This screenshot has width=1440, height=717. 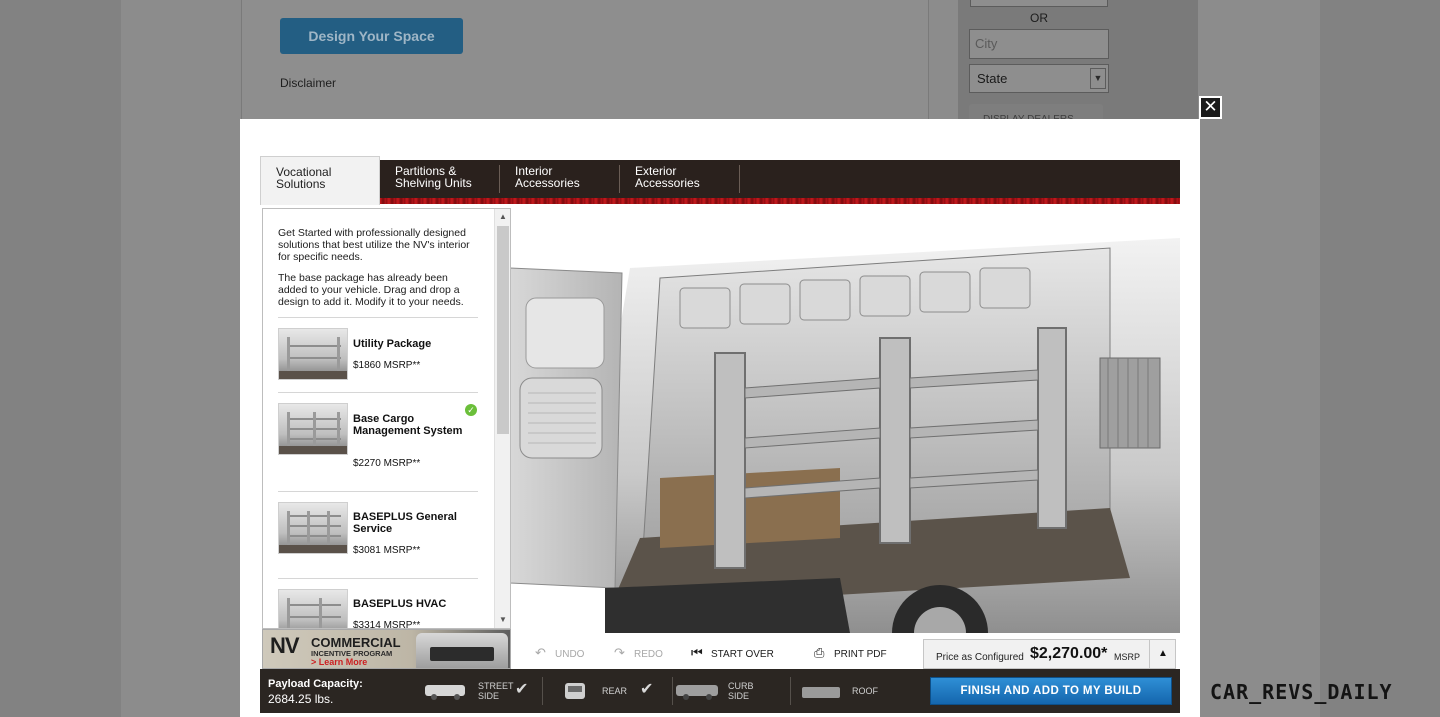 I want to click on view-roof: ROOF, so click(x=850, y=692).